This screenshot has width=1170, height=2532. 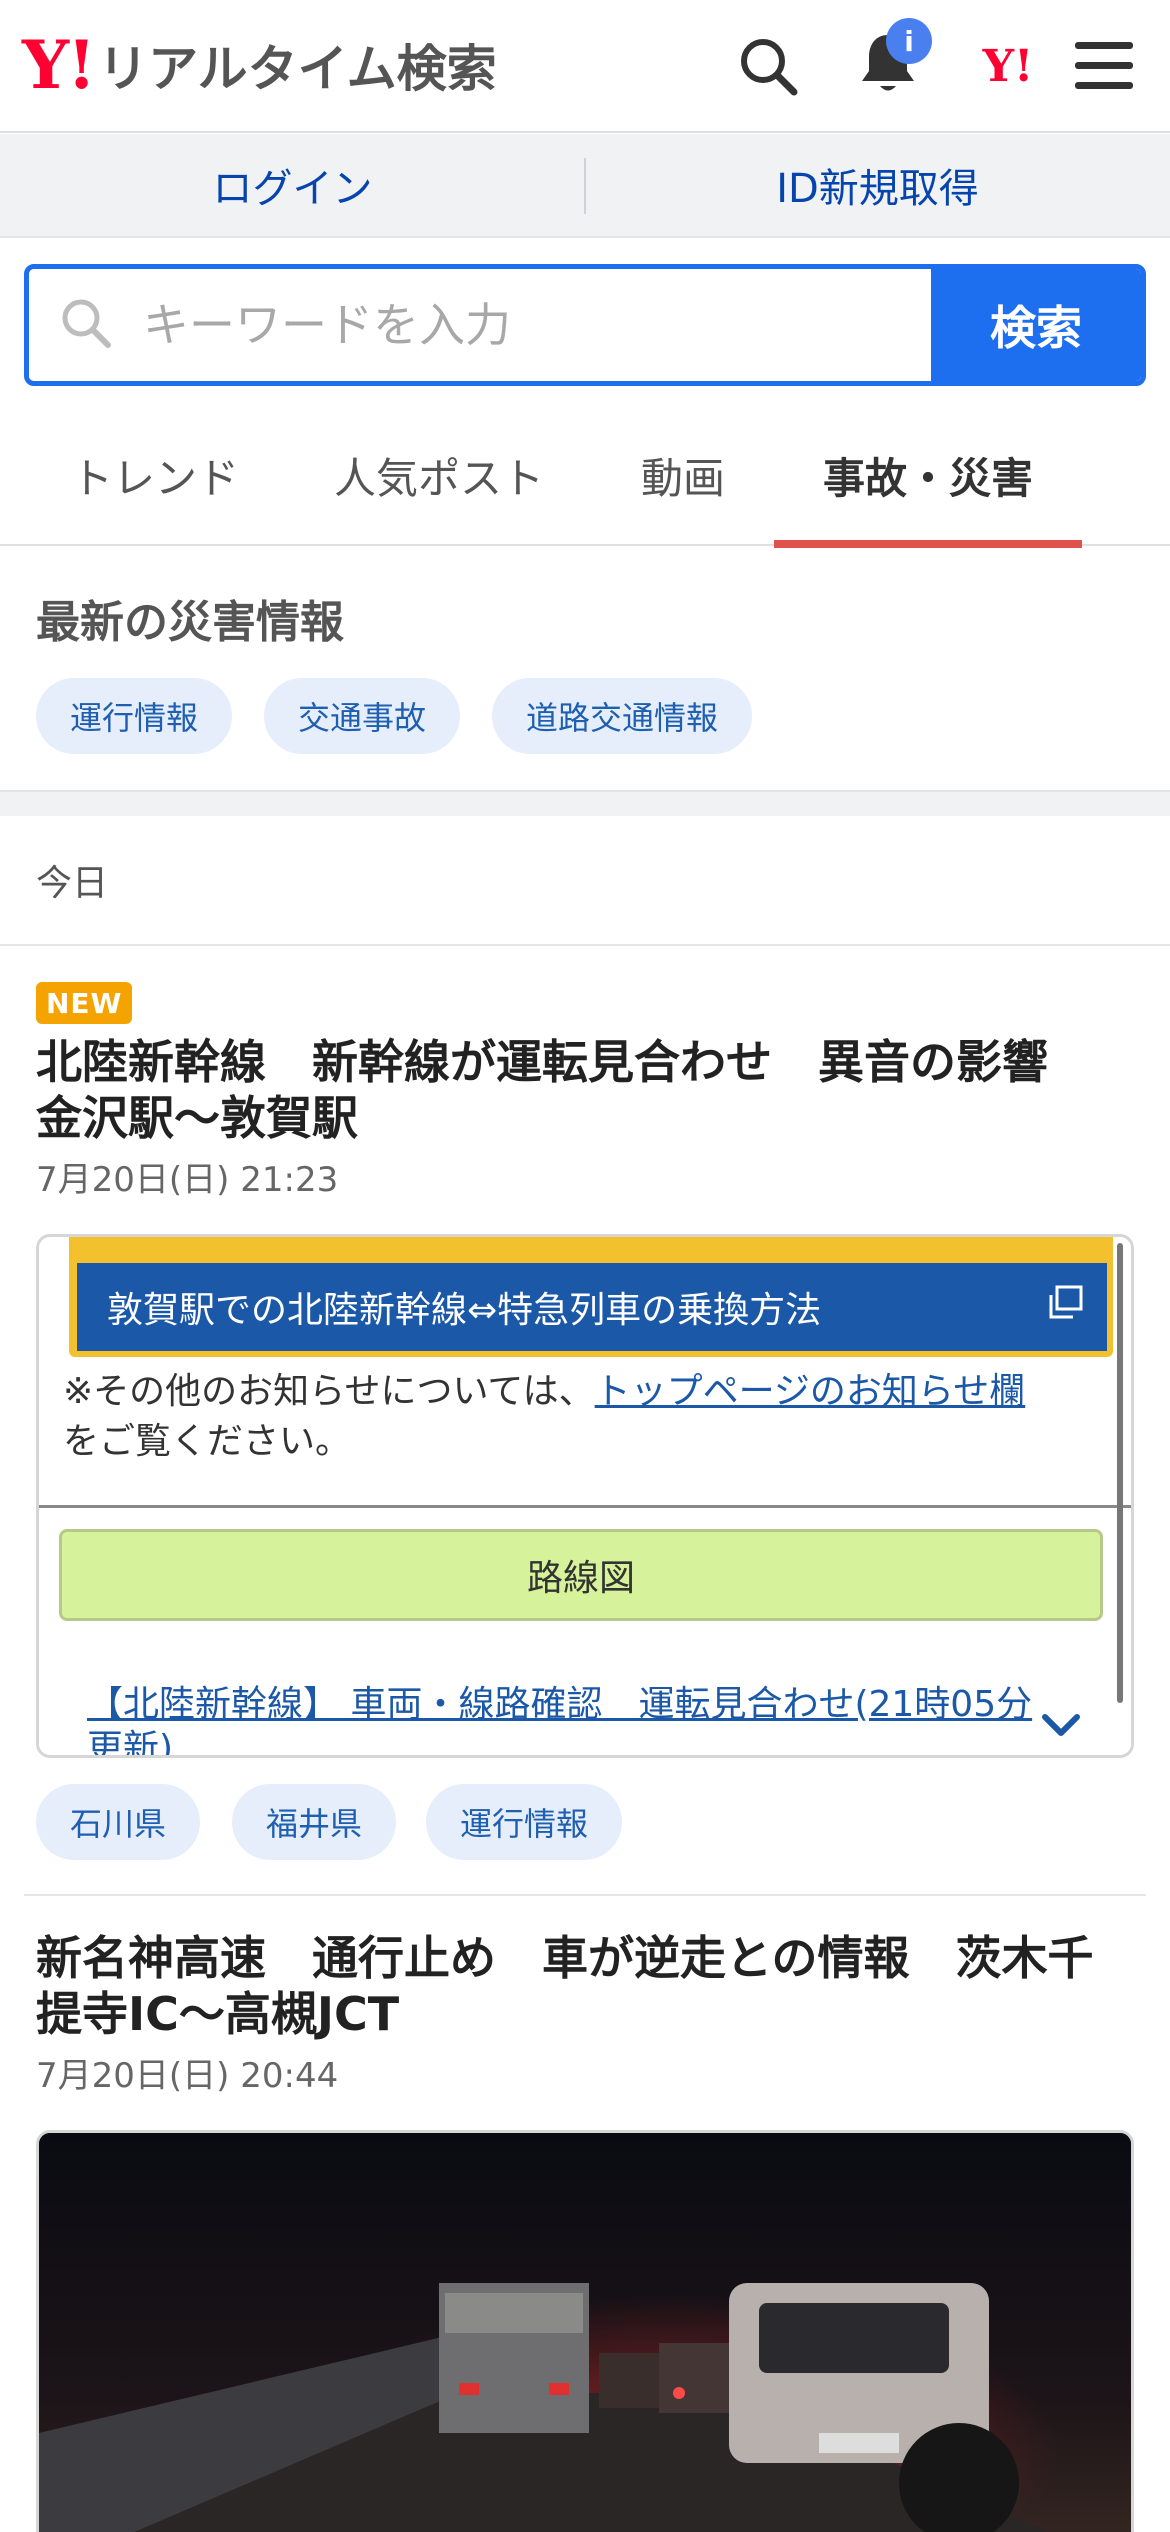 What do you see at coordinates (581, 1575) in the screenshot?
I see `route-map-button: 路線図` at bounding box center [581, 1575].